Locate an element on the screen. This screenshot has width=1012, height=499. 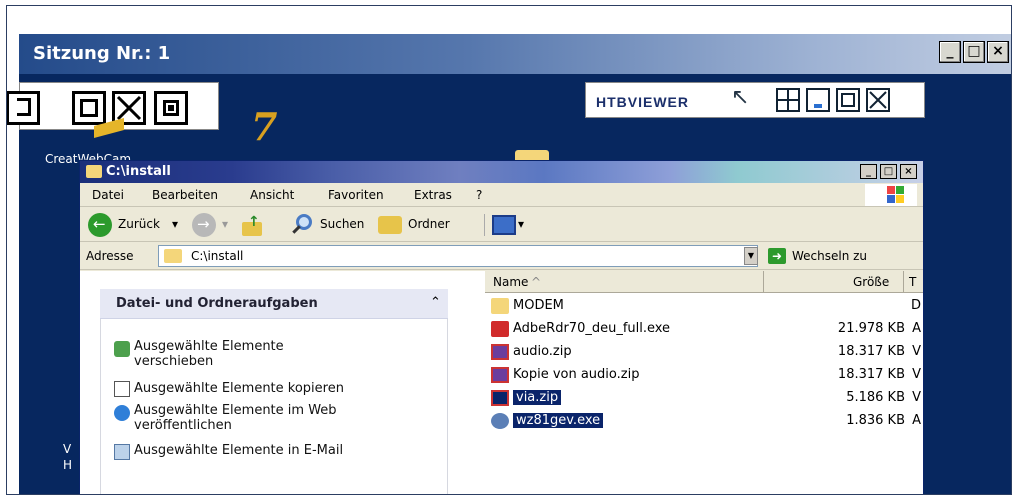
task-panel-title: Datei- und Ordneraufgaben is located at coordinates (217, 303).